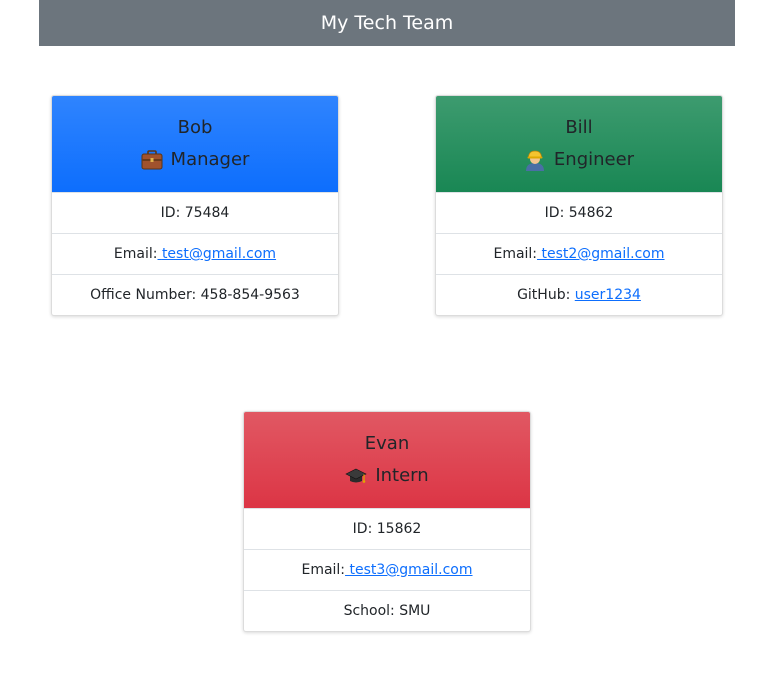 This screenshot has width=782, height=676. What do you see at coordinates (387, 443) in the screenshot?
I see `employee-name: Evan` at bounding box center [387, 443].